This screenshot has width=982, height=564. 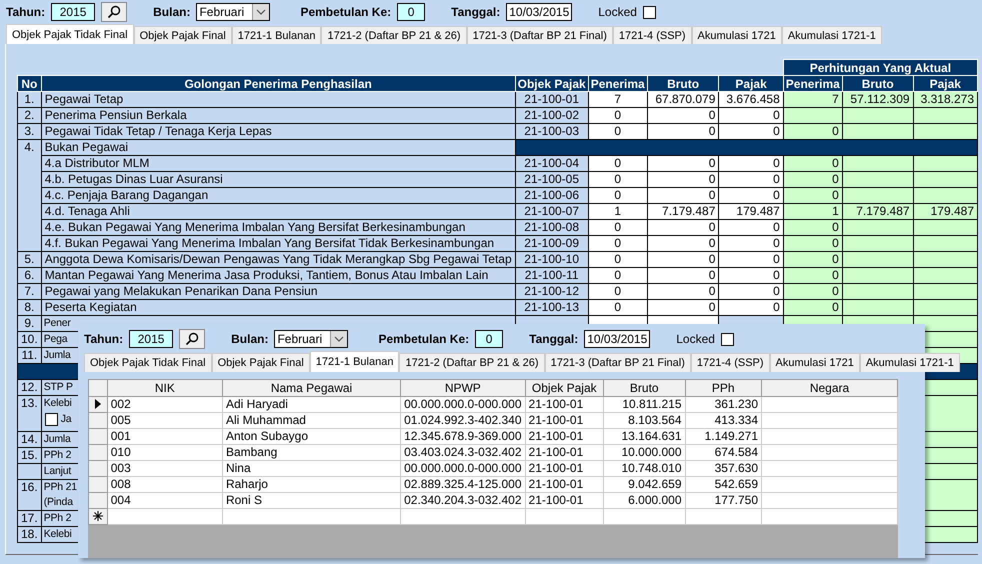 I want to click on grid-cell: 9.042.659, so click(x=645, y=484).